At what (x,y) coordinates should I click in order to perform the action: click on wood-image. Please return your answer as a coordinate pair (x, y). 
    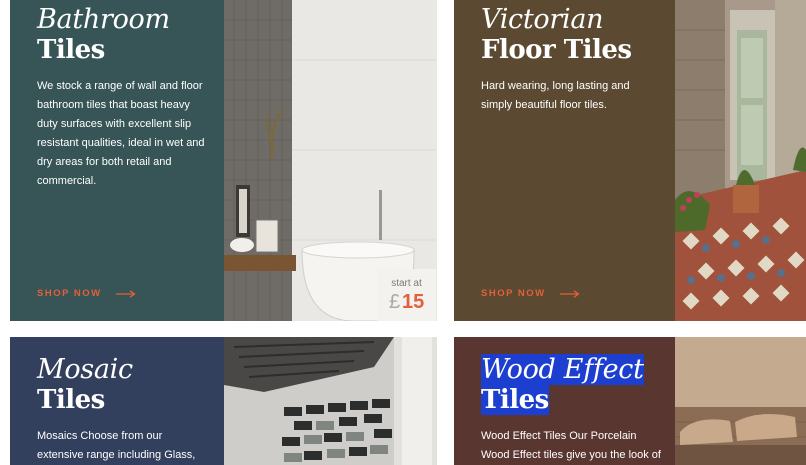
    Looking at the image, I should click on (740, 401).